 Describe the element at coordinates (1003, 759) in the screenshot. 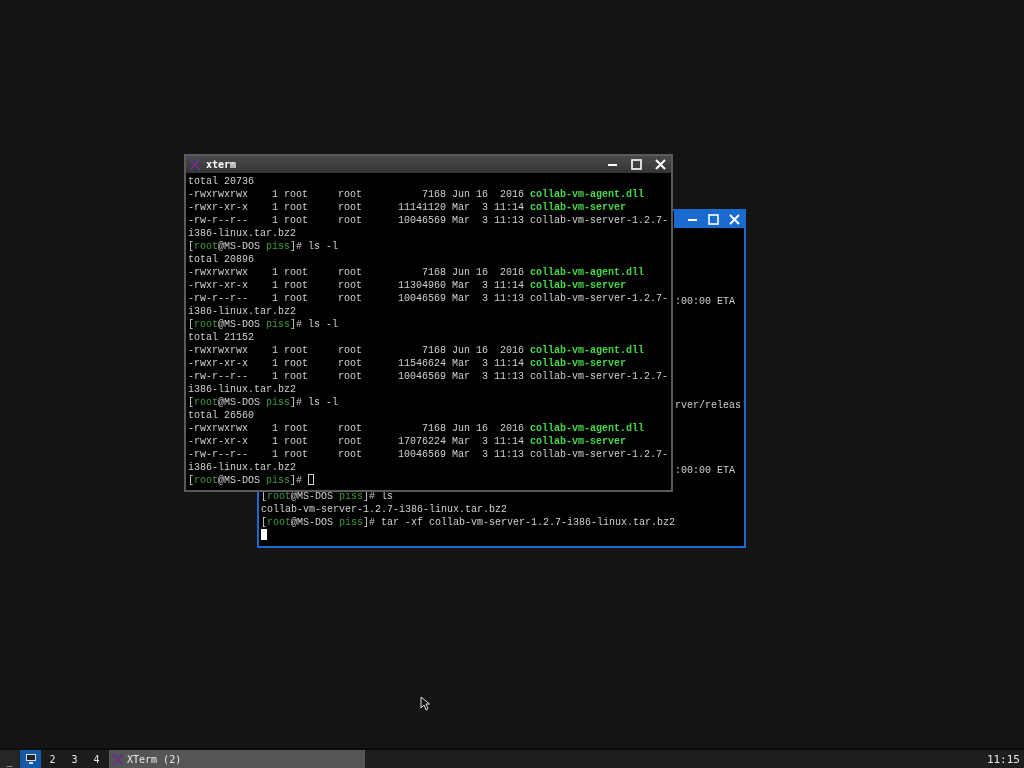

I see `clock: 11:15` at that location.